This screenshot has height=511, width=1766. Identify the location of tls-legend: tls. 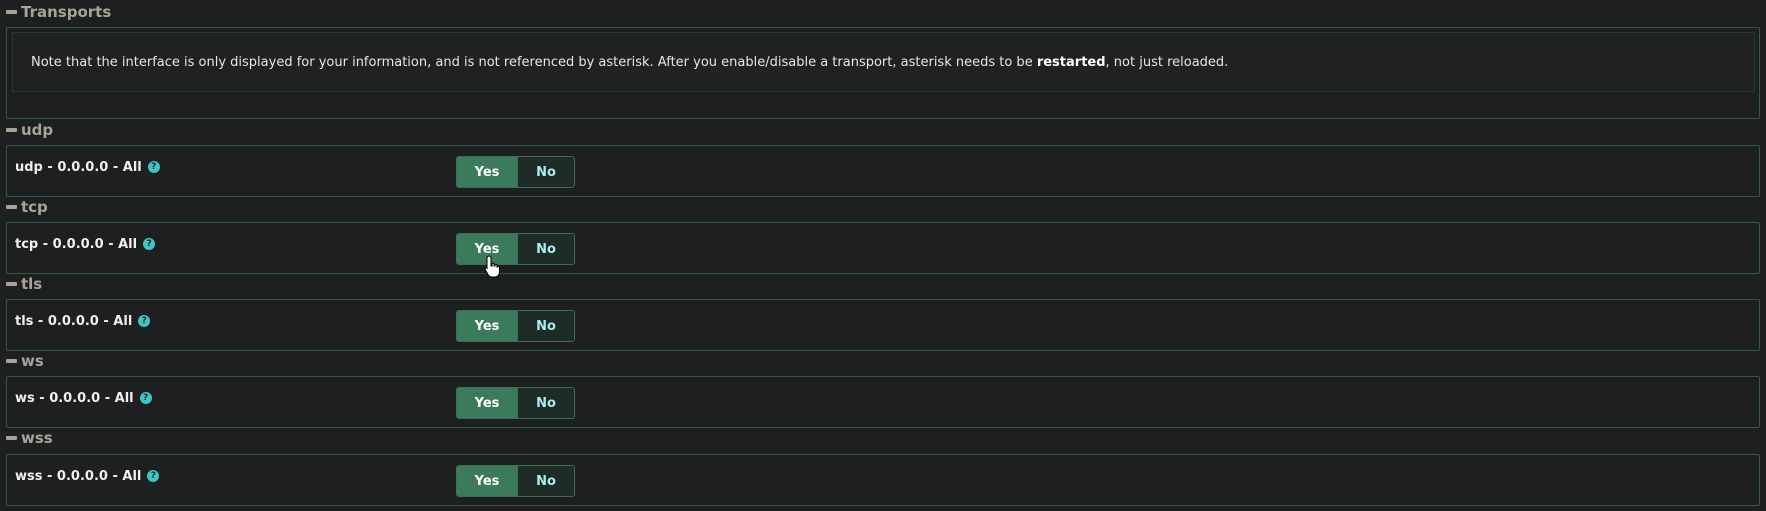
(24, 284).